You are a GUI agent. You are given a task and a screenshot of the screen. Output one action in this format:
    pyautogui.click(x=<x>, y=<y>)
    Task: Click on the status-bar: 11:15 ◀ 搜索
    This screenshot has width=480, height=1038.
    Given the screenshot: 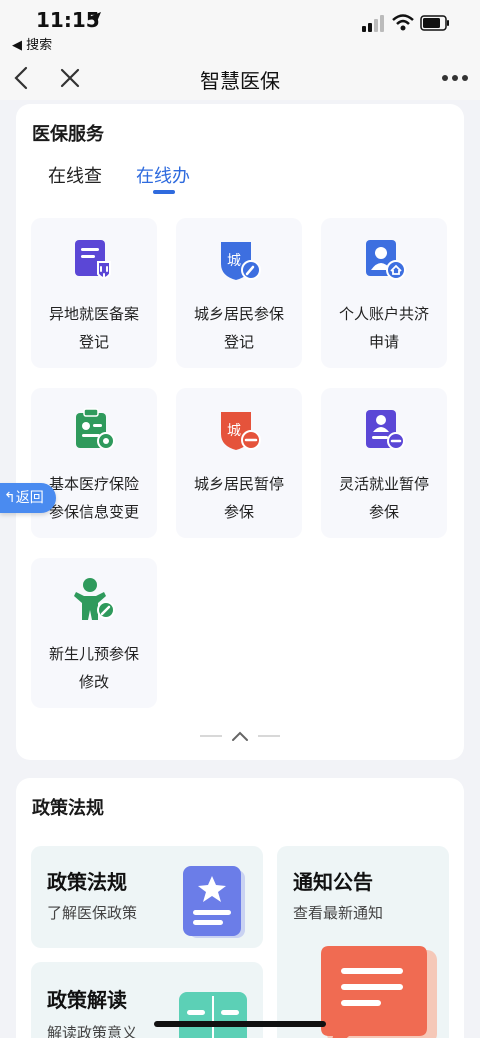 What is the action you would take?
    pyautogui.click(x=240, y=28)
    